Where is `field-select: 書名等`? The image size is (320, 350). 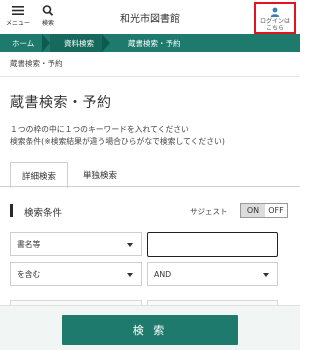
field-select: 書名等 is located at coordinates (76, 244).